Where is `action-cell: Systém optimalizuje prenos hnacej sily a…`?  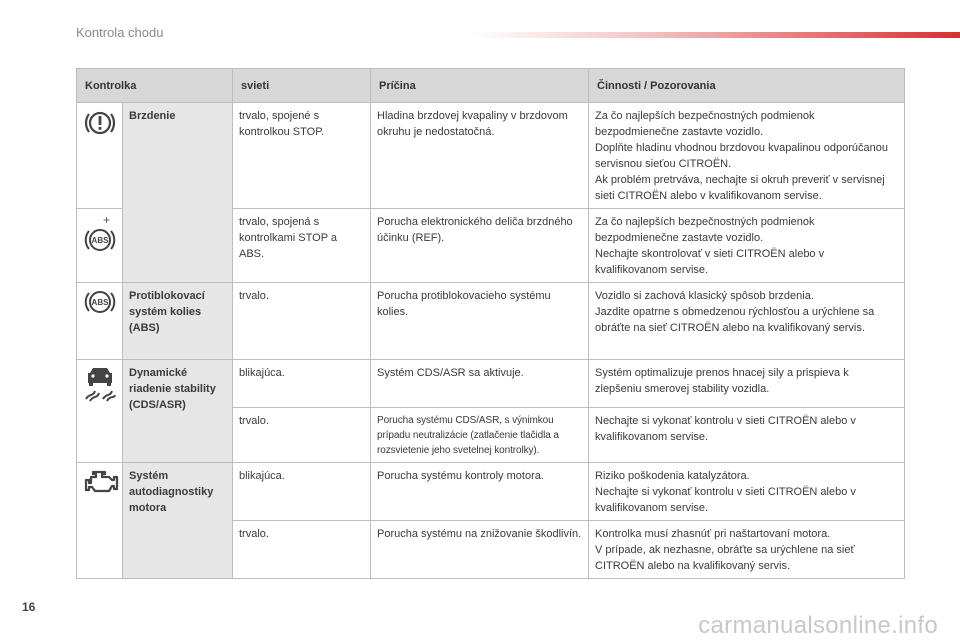
action-cell: Systém optimalizuje prenos hnacej sily a… is located at coordinates (746, 383).